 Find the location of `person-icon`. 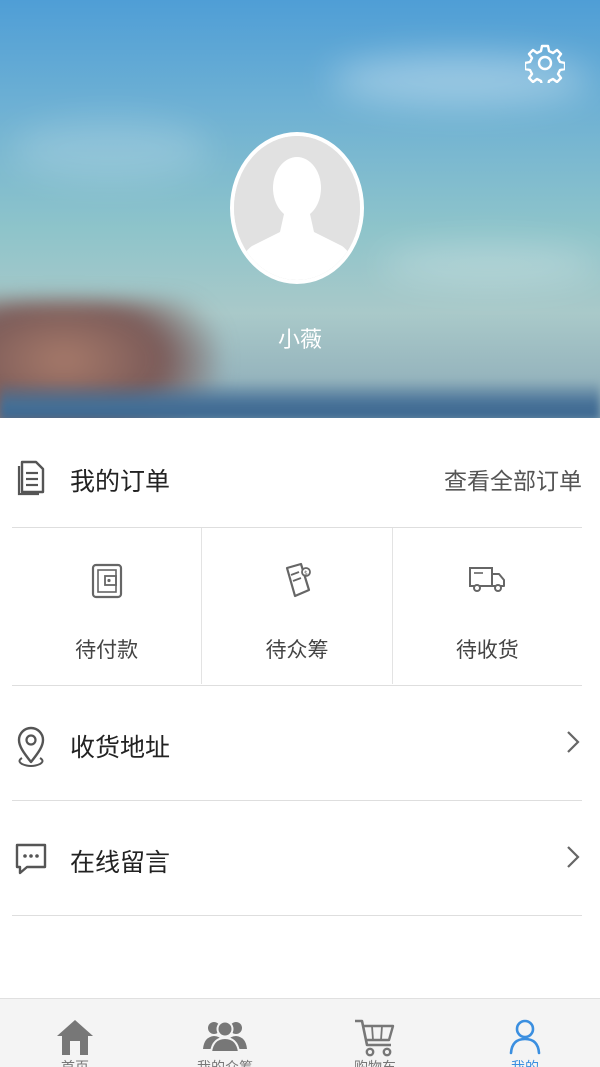

person-icon is located at coordinates (525, 1038).